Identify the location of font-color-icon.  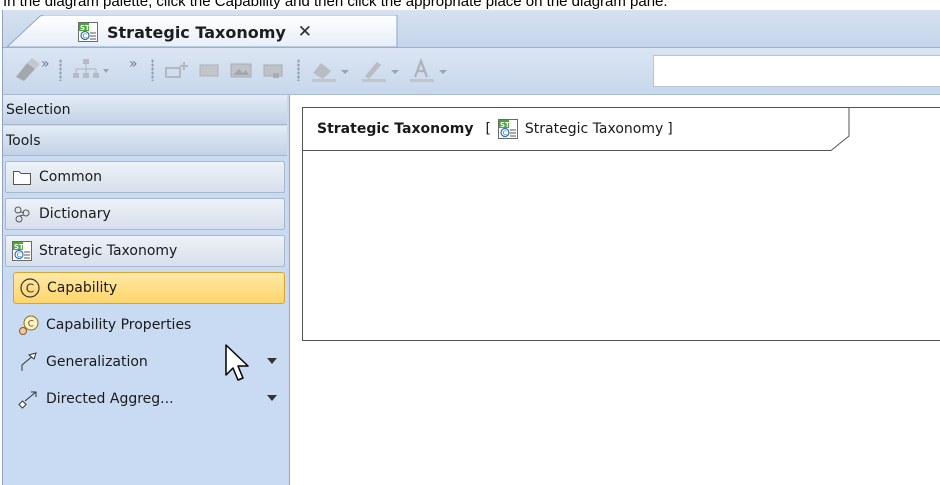
(428, 69).